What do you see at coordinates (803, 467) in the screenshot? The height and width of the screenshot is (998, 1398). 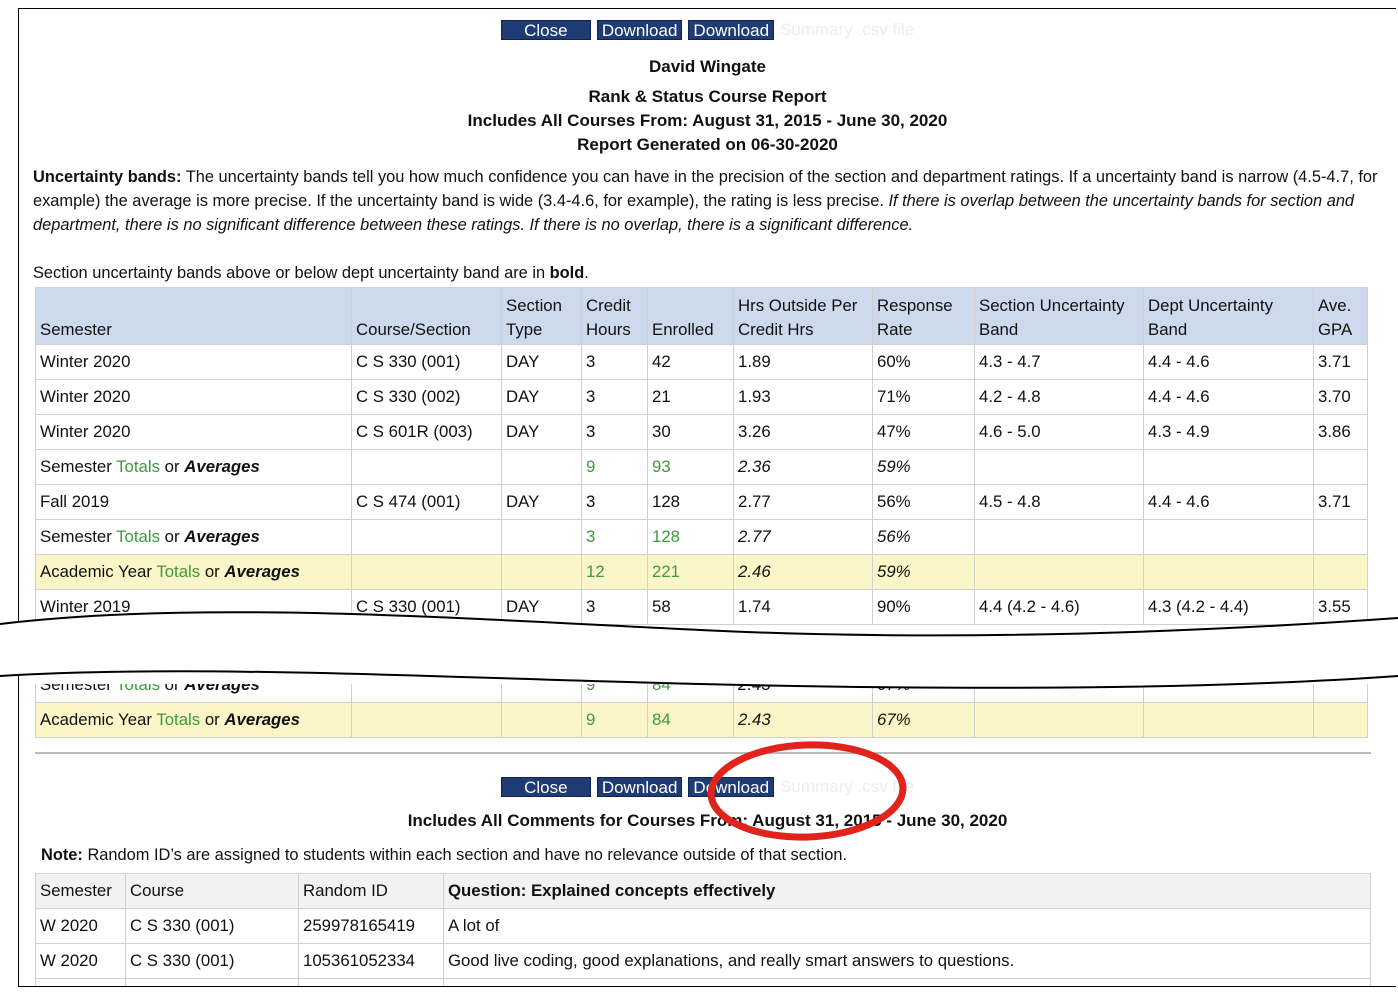 I see `cell: 2.36` at bounding box center [803, 467].